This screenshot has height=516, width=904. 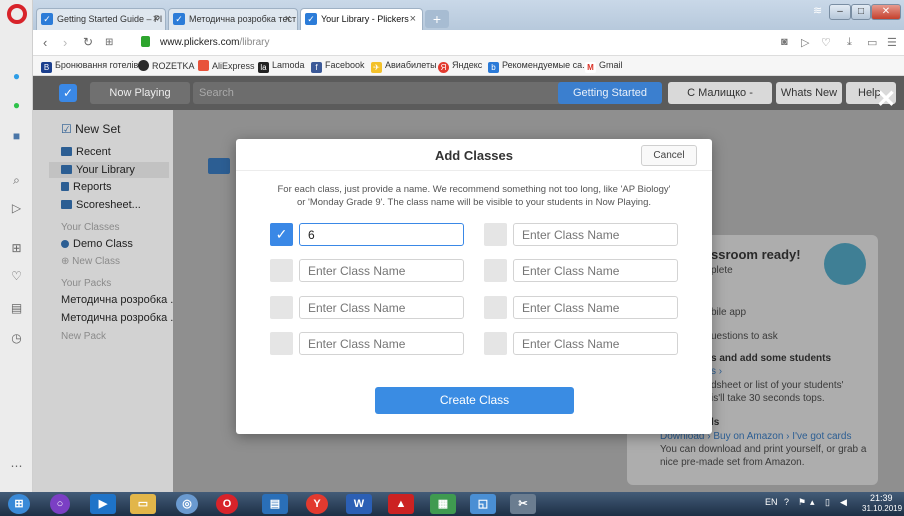 What do you see at coordinates (83, 336) in the screenshot?
I see `sidebar-item-new-pack: New Pack` at bounding box center [83, 336].